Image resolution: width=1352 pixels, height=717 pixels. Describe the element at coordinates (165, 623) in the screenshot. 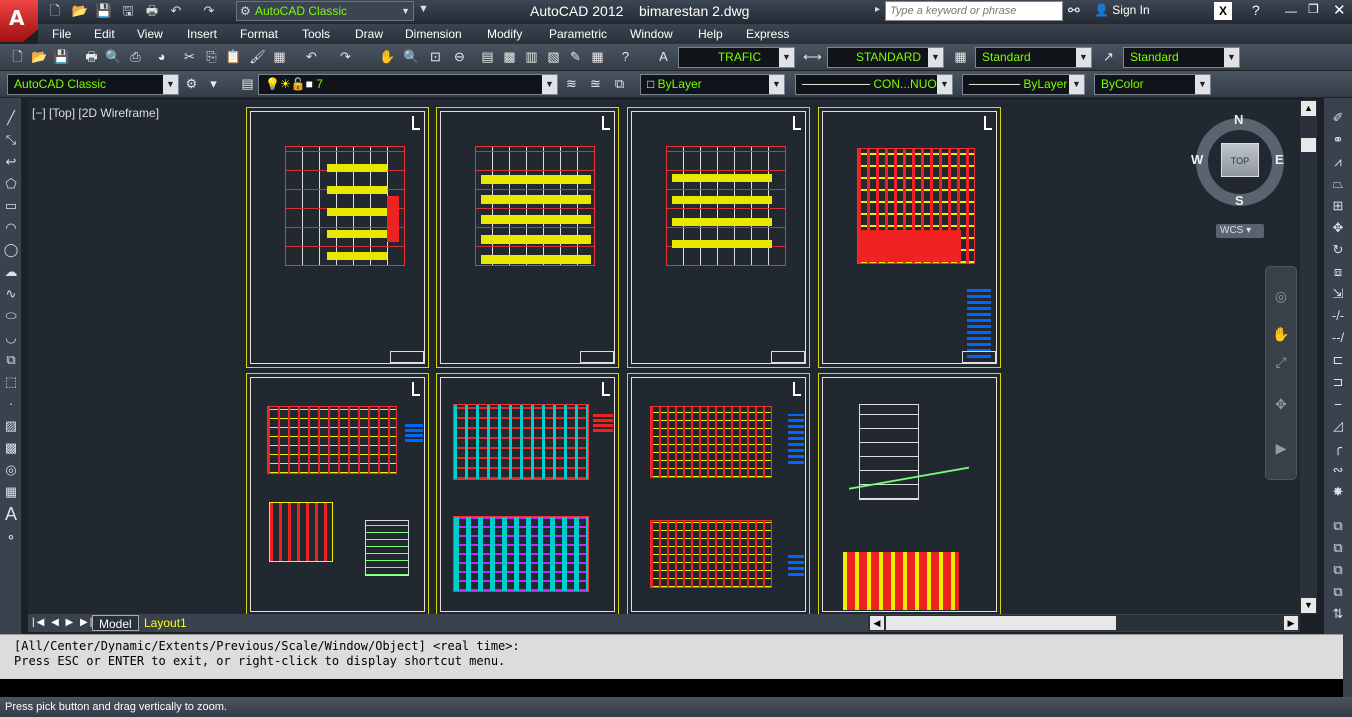

I see `tab-layout1: Layout1` at that location.